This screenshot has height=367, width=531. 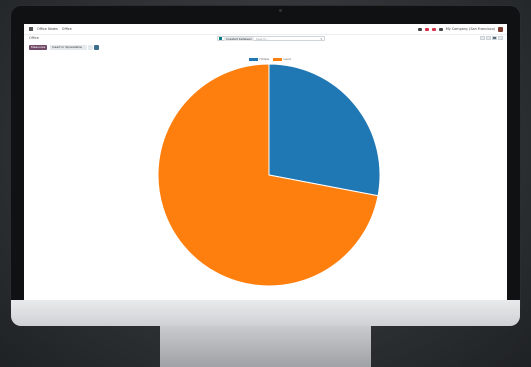 I want to click on monitor-chin, so click(x=265, y=313).